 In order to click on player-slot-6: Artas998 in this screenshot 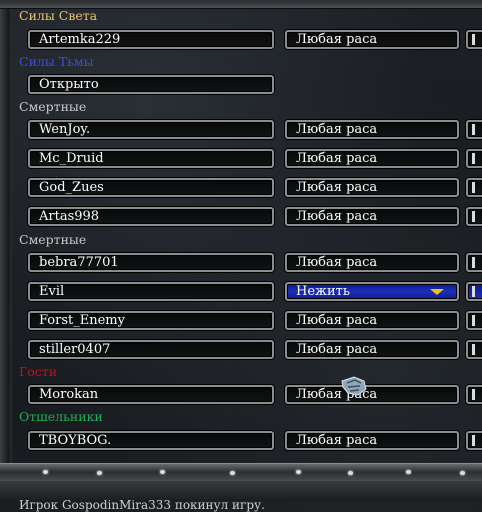, I will do `click(151, 216)`.